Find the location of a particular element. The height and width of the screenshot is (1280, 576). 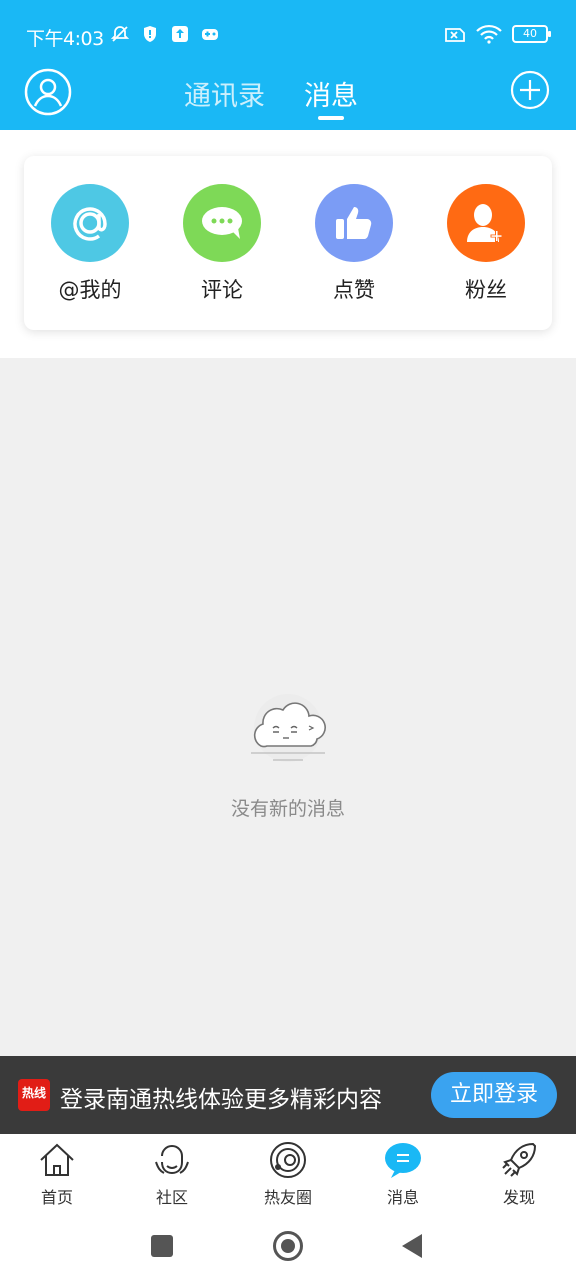

battery-icon: 40 is located at coordinates (531, 34).